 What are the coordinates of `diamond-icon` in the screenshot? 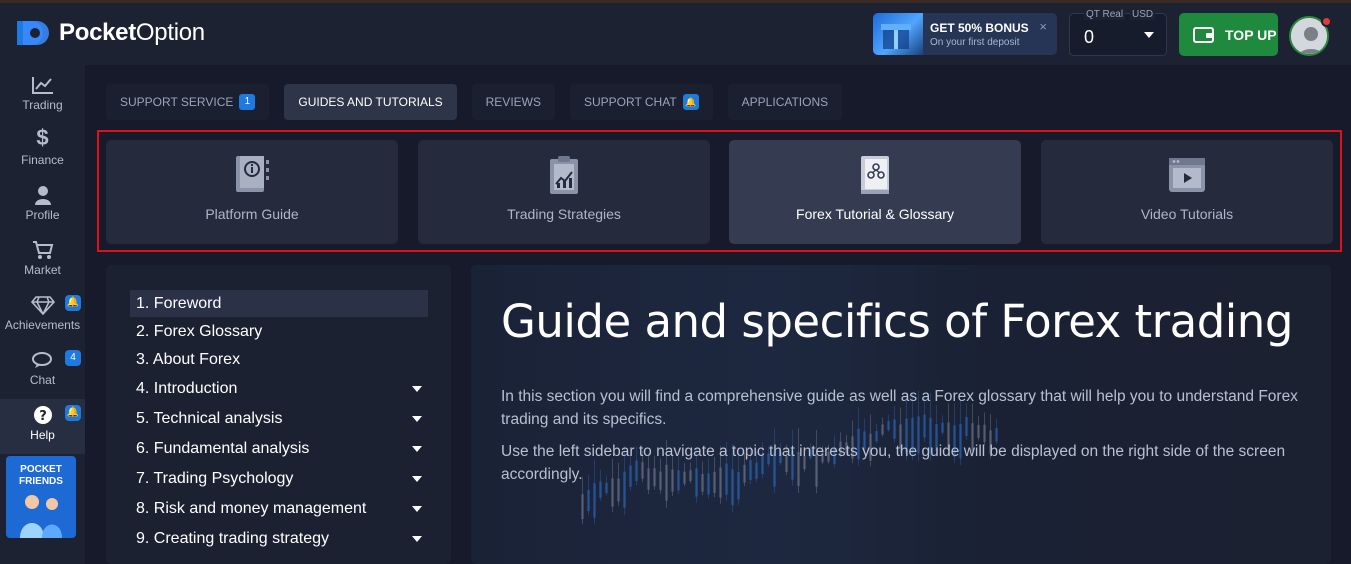 It's located at (42, 305).